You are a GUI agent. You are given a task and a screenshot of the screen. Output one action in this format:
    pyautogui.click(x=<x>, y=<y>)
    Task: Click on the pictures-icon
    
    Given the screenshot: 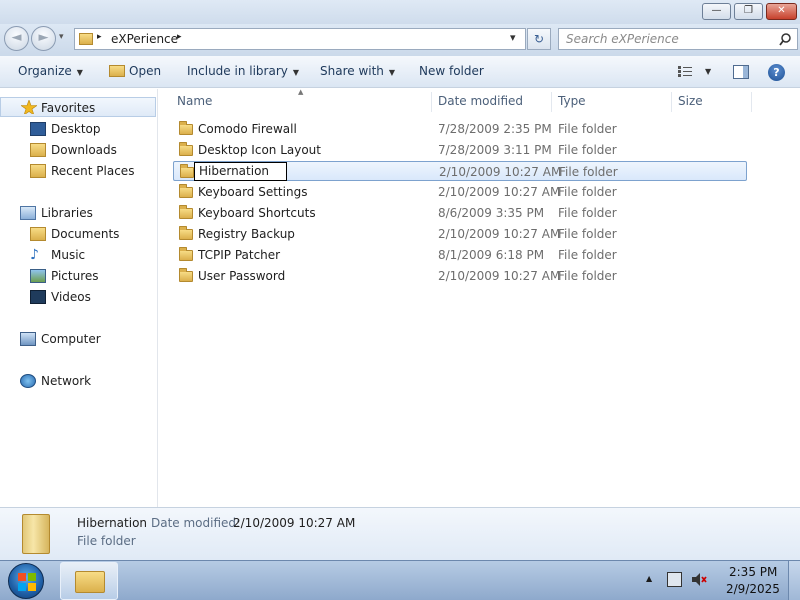 What is the action you would take?
    pyautogui.click(x=38, y=276)
    